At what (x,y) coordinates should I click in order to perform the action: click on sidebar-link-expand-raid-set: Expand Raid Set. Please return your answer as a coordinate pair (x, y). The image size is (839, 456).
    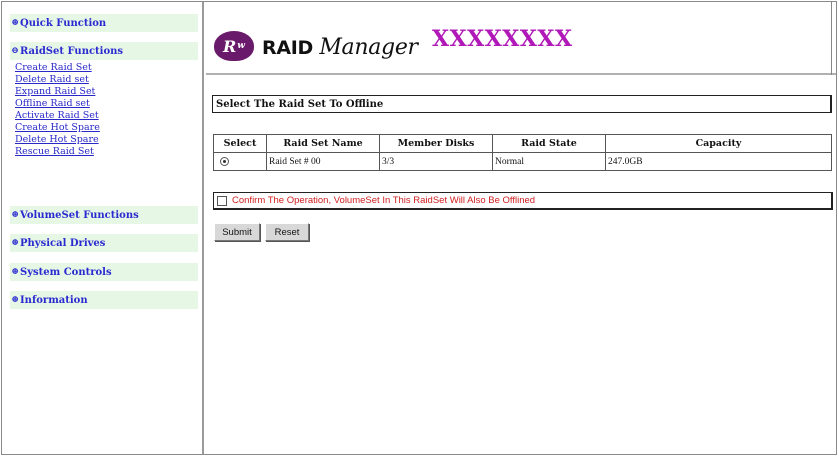
    Looking at the image, I should click on (57, 92).